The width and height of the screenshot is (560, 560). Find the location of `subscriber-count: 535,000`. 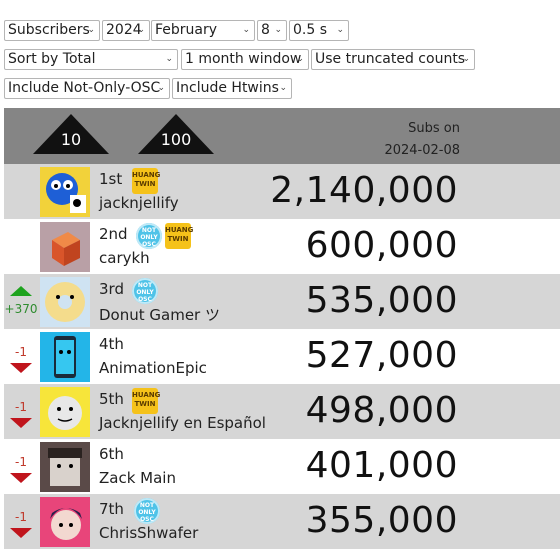

subscriber-count: 535,000 is located at coordinates (381, 300).